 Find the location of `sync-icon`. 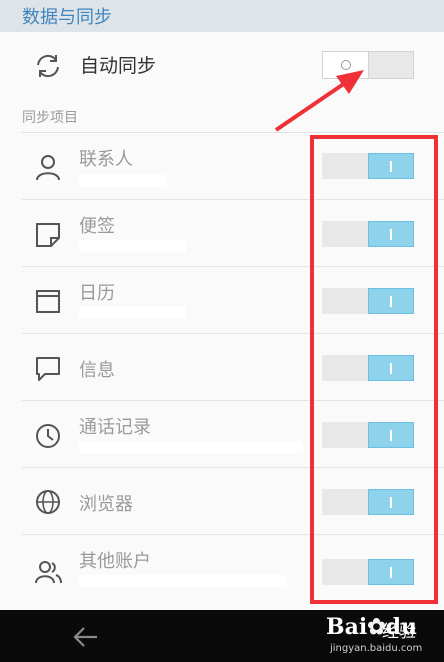

sync-icon is located at coordinates (48, 66).